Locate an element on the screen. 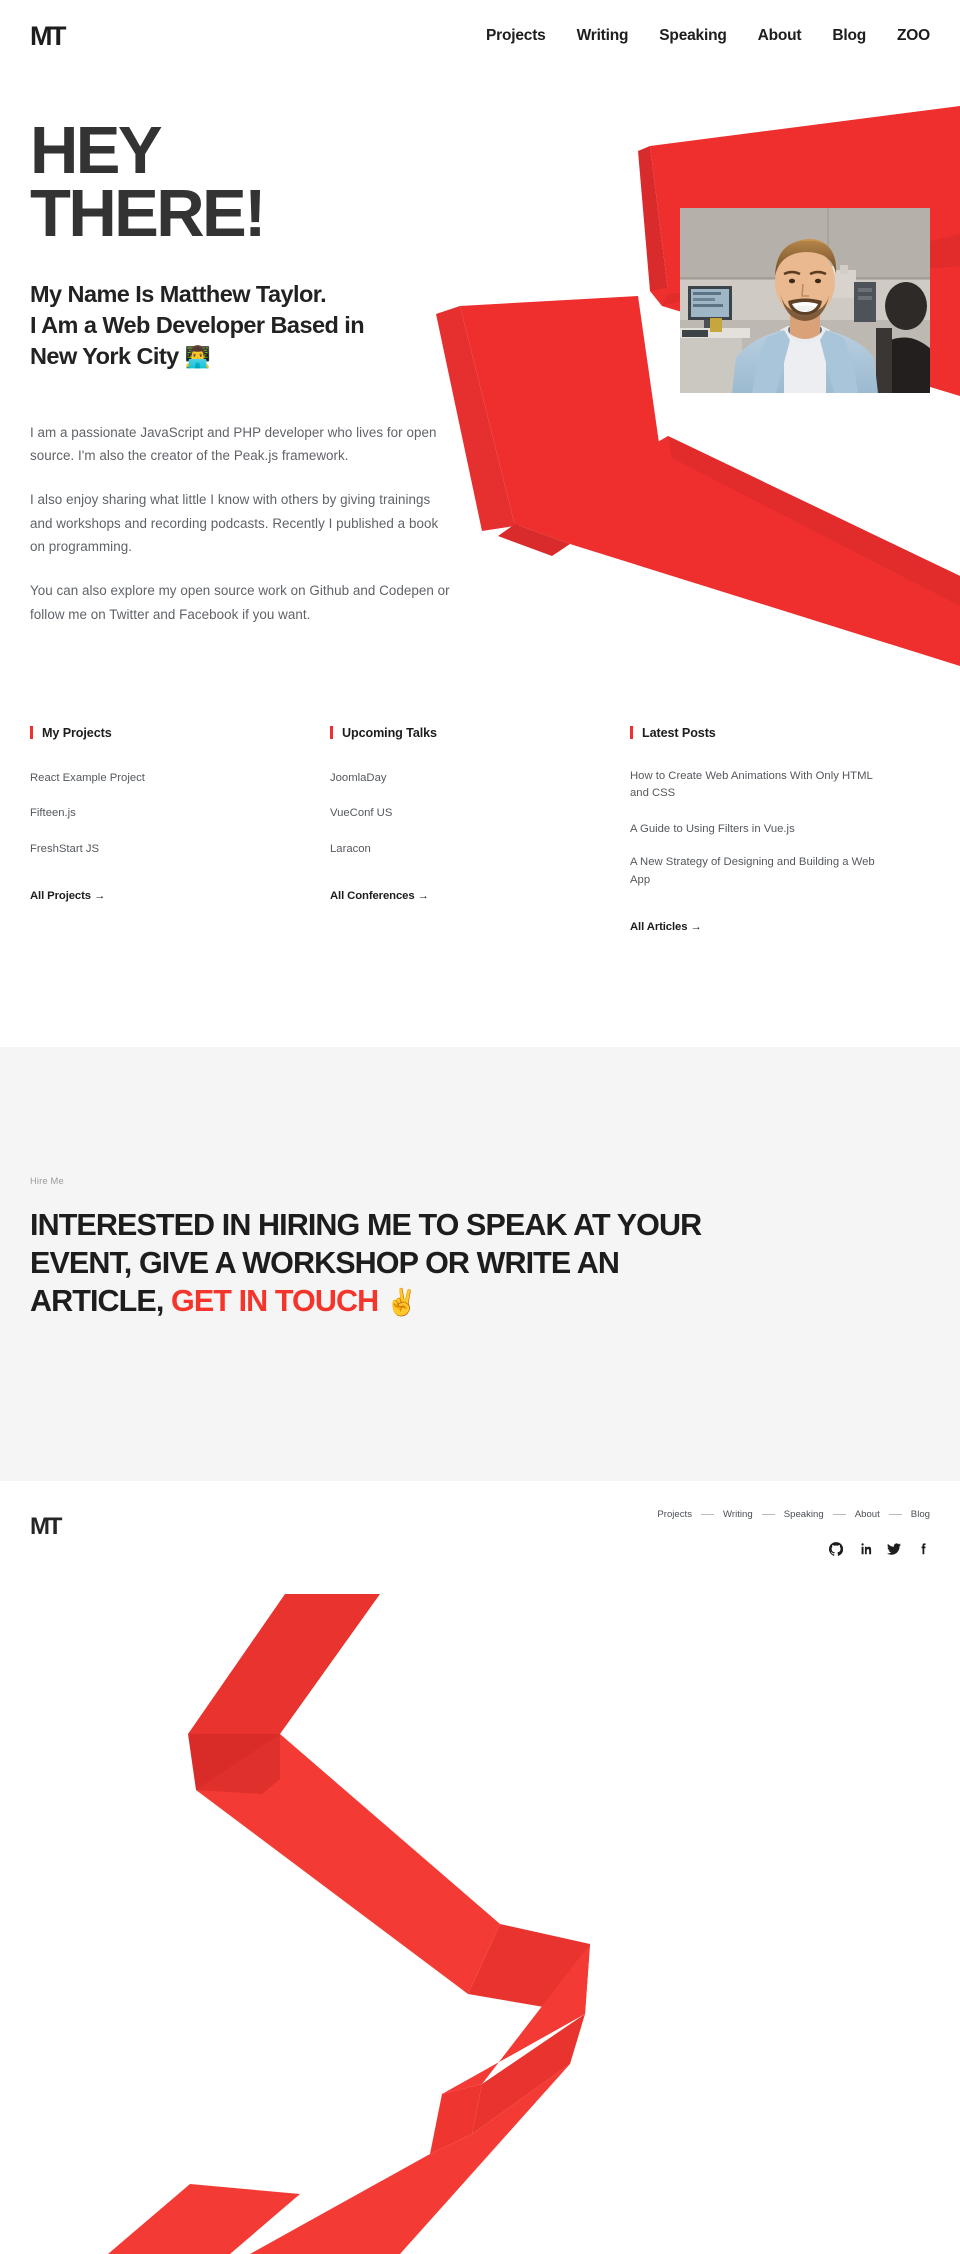 Image resolution: width=960 pixels, height=2254 pixels. github-icon is located at coordinates (836, 1548).